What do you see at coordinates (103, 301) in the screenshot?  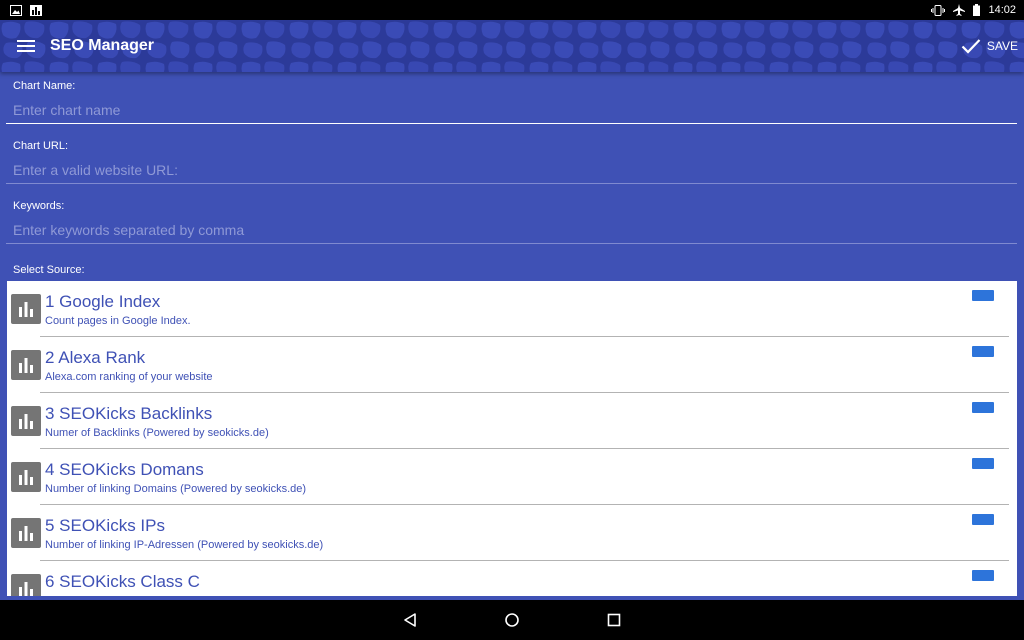 I see `source-name: 1 Google Index` at bounding box center [103, 301].